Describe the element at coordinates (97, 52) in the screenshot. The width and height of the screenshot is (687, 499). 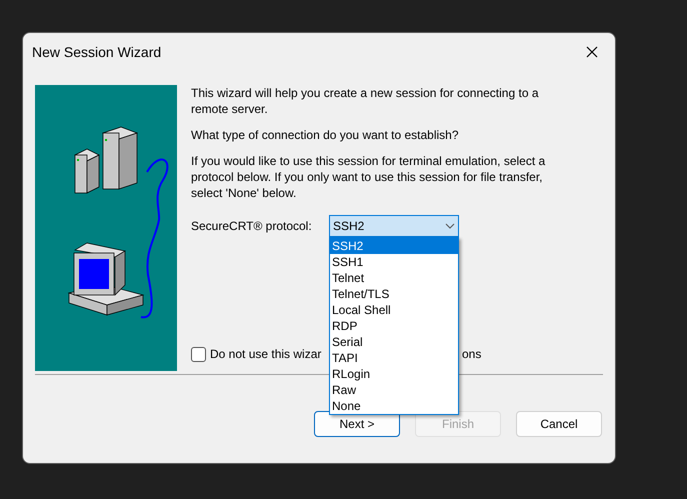
I see `window-title: New Session Wizard` at that location.